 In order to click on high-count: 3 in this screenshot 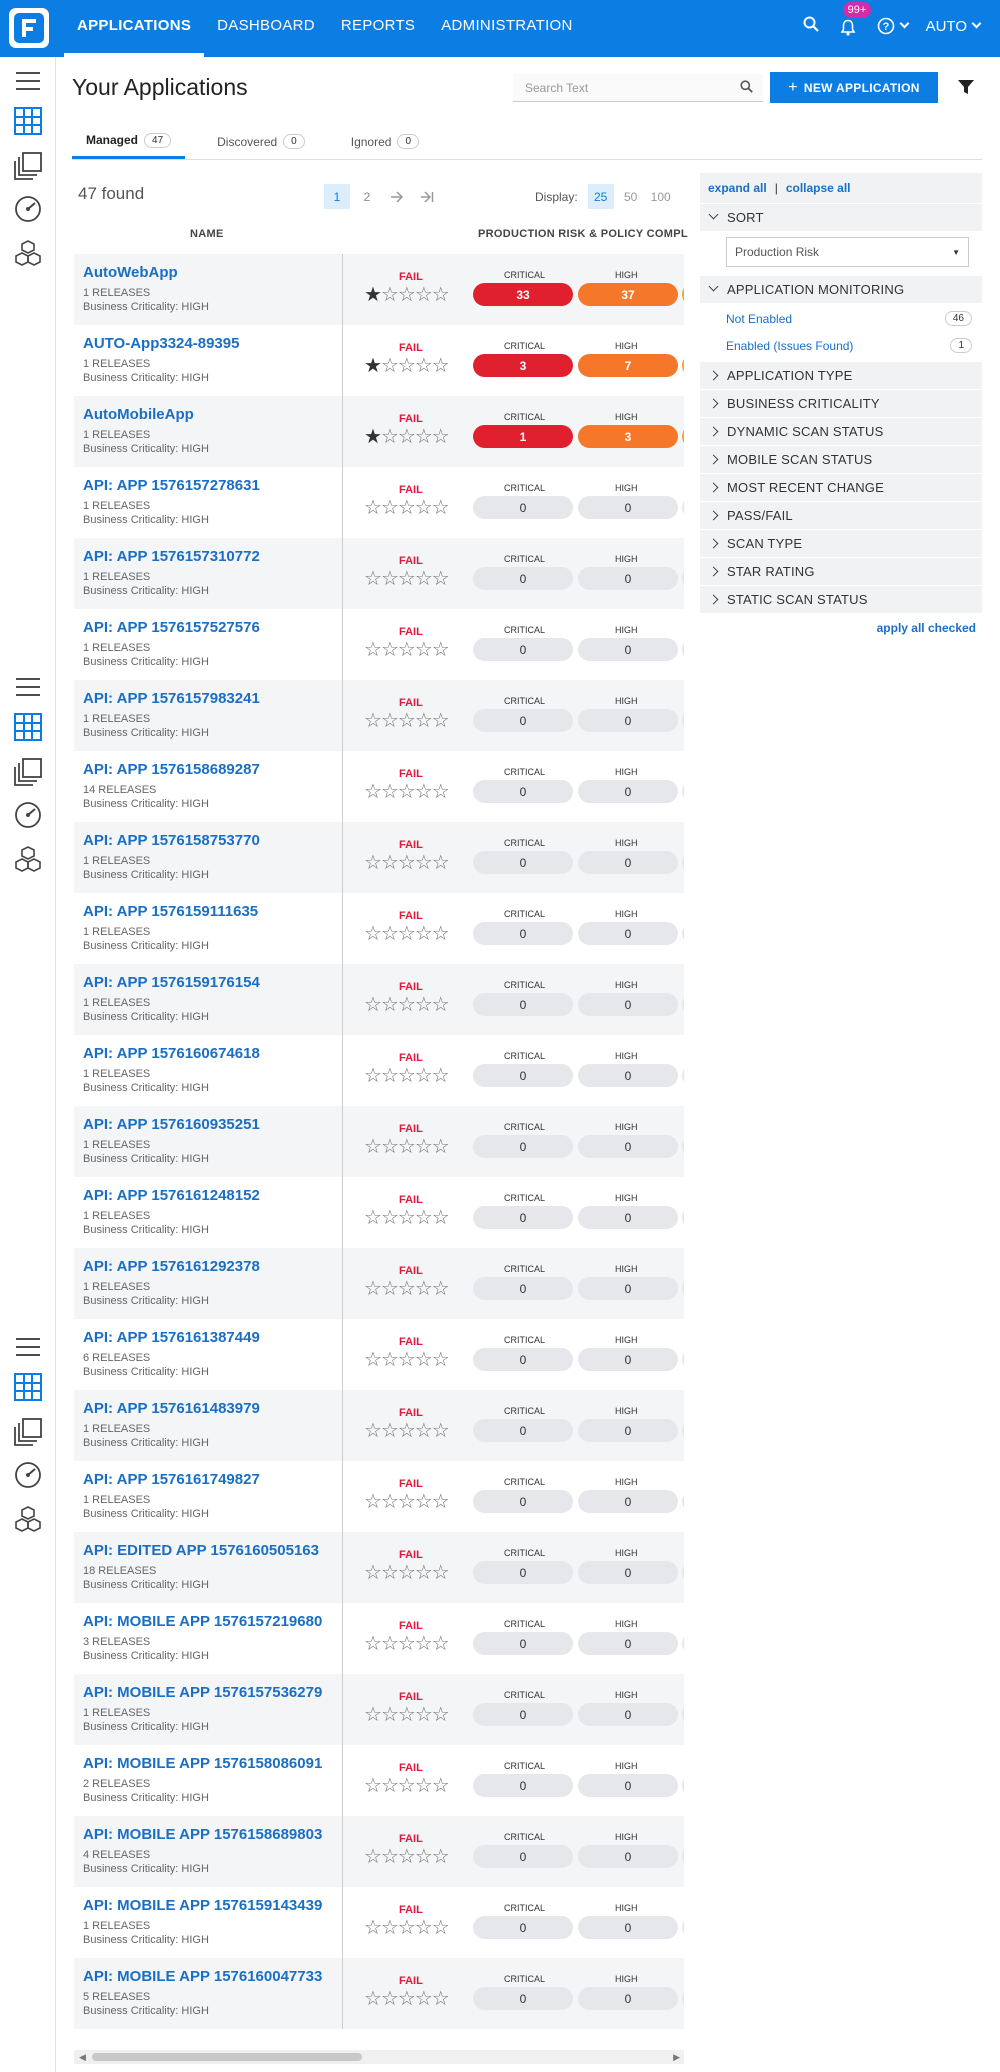, I will do `click(628, 436)`.